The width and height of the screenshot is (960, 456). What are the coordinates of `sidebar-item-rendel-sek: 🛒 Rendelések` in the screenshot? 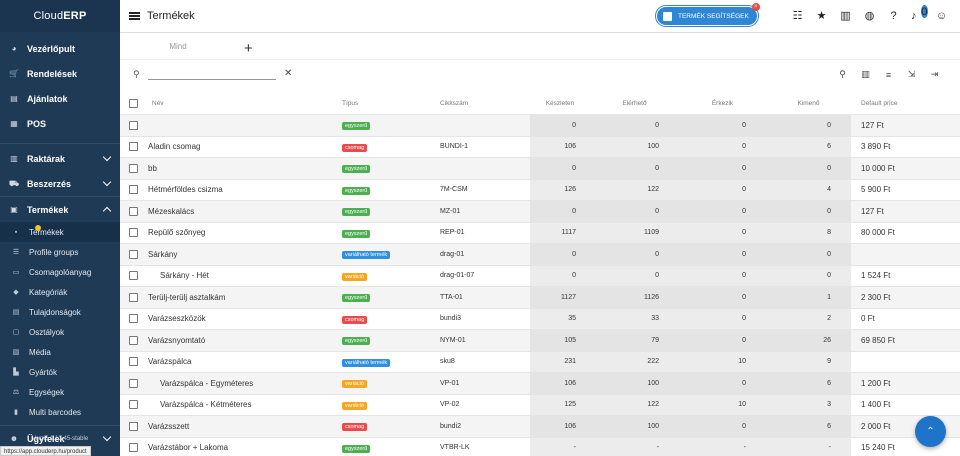 It's located at (60, 73).